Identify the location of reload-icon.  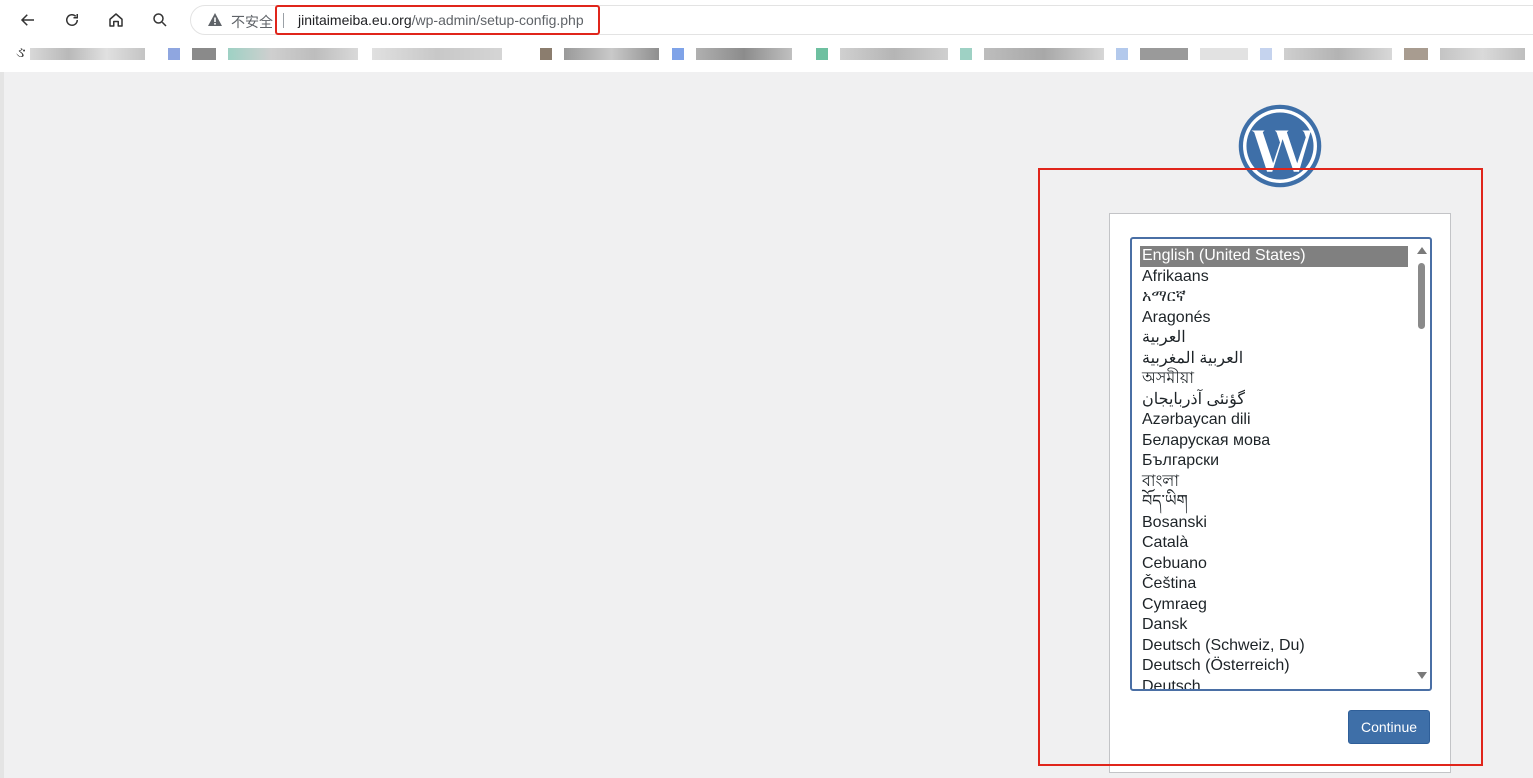
(72, 20).